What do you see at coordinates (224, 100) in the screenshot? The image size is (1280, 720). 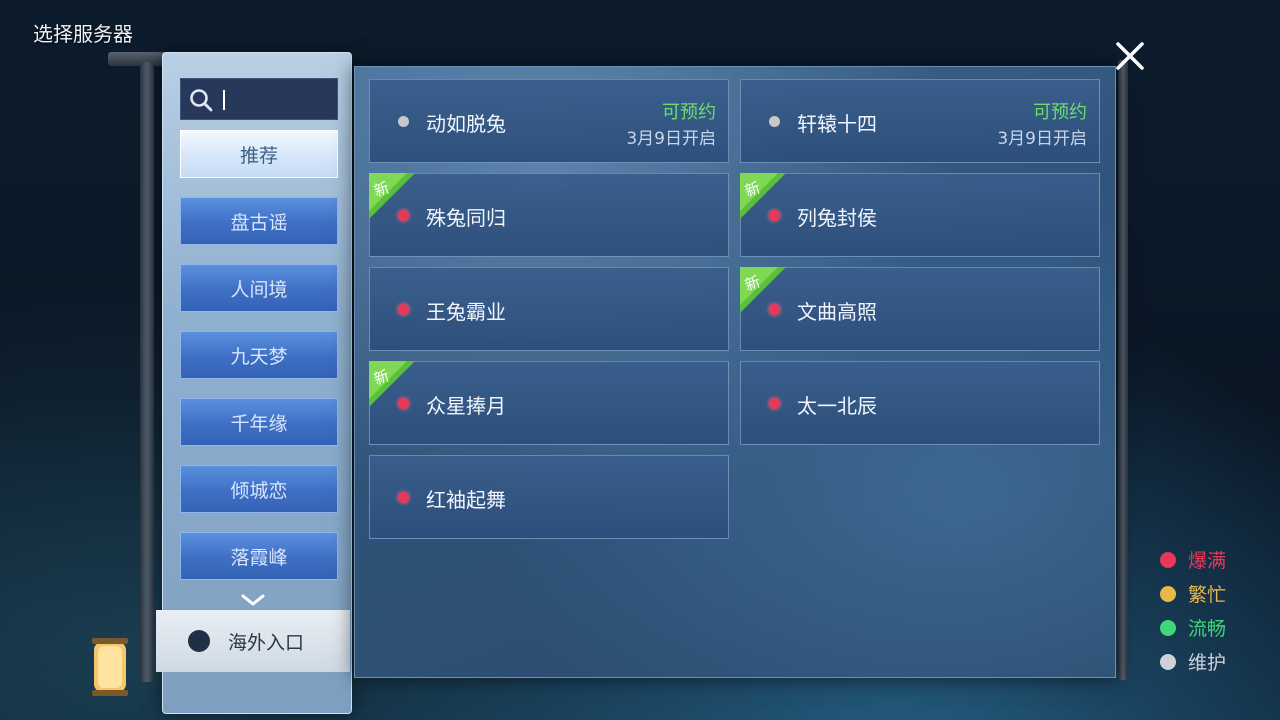 I see `text-caret` at bounding box center [224, 100].